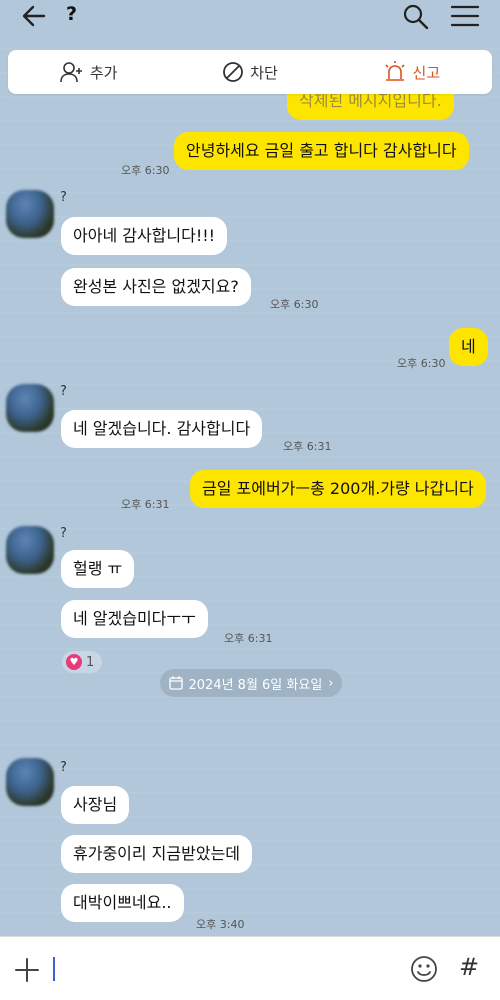 This screenshot has height=1000, width=500. Describe the element at coordinates (103, 72) in the screenshot. I see `add-label: 추가` at that location.